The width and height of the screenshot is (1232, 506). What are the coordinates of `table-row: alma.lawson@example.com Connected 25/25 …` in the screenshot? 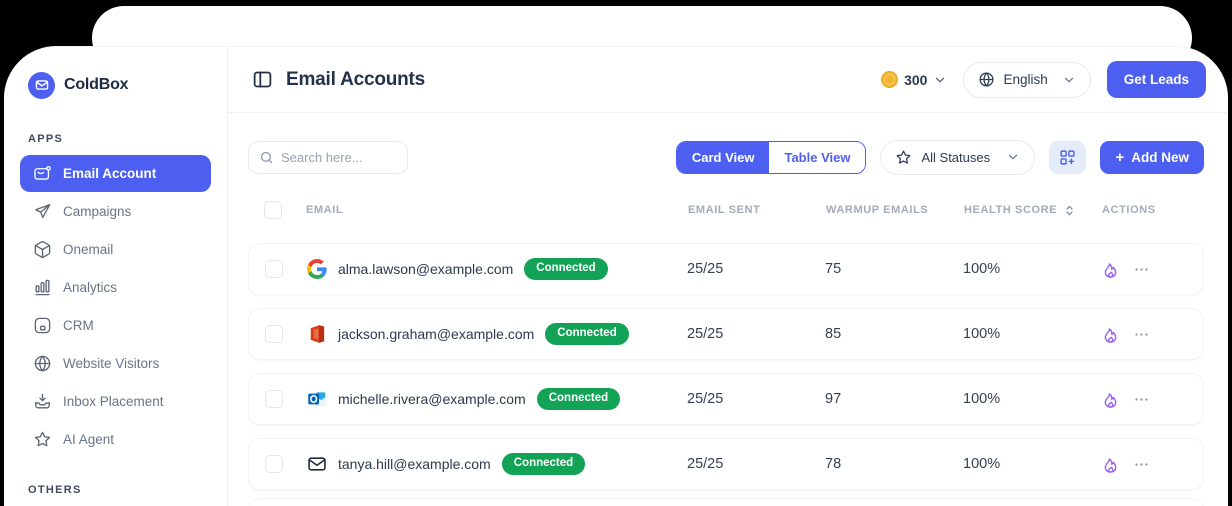 It's located at (726, 269).